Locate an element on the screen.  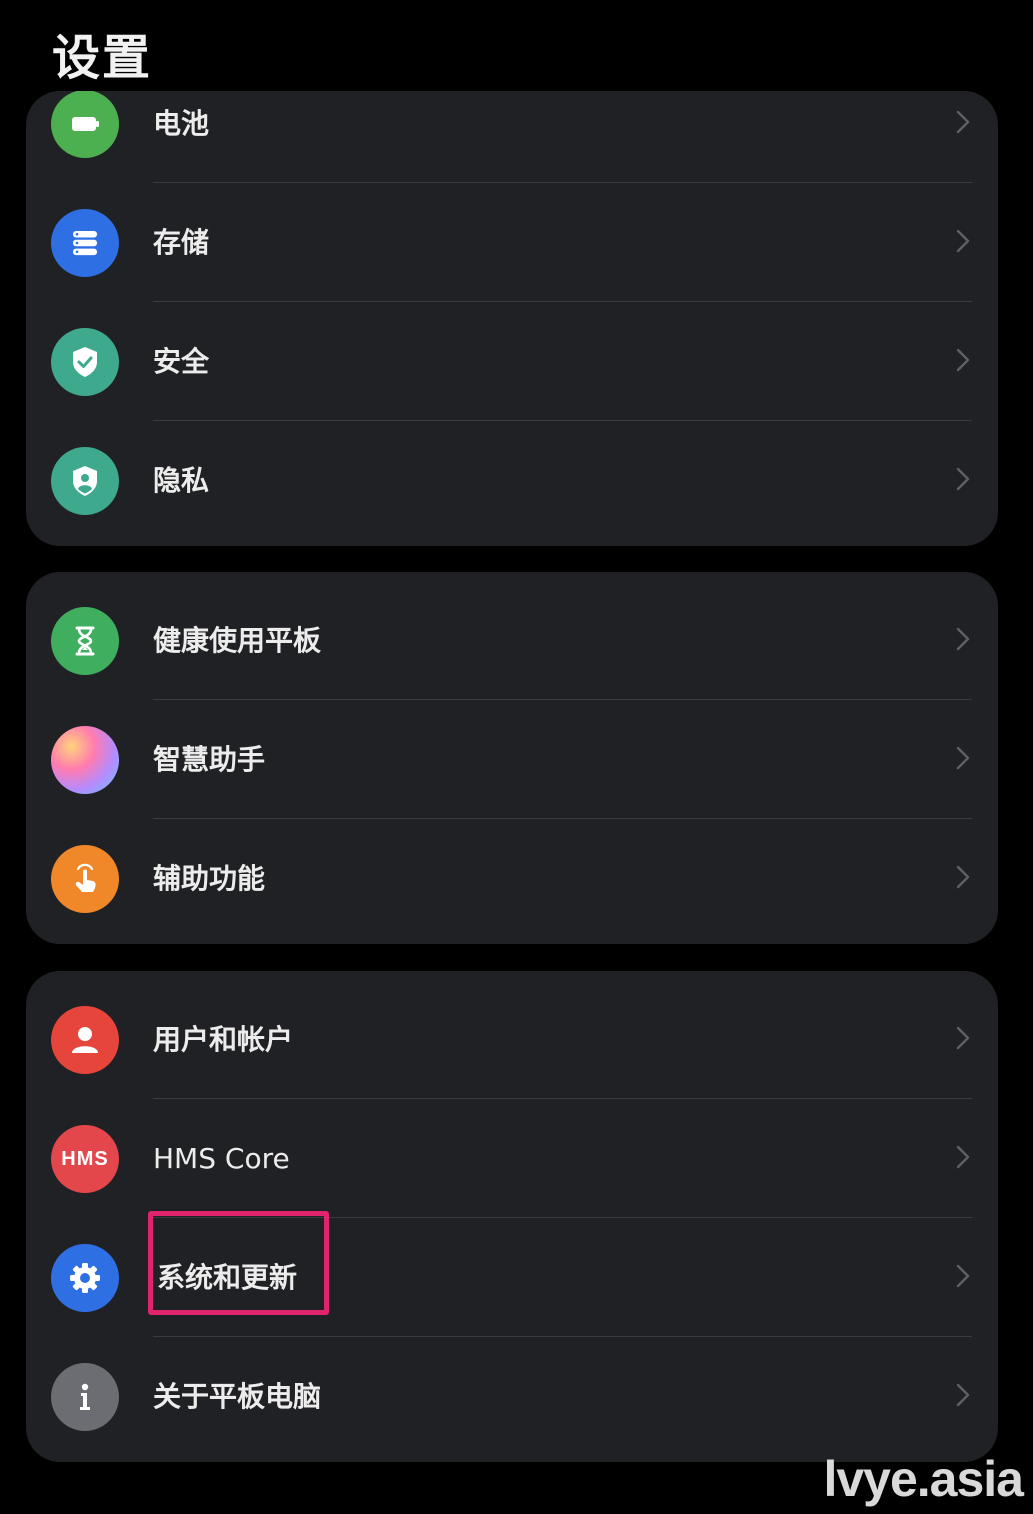
settings-item-label: 关于平板电脑 is located at coordinates (237, 1396).